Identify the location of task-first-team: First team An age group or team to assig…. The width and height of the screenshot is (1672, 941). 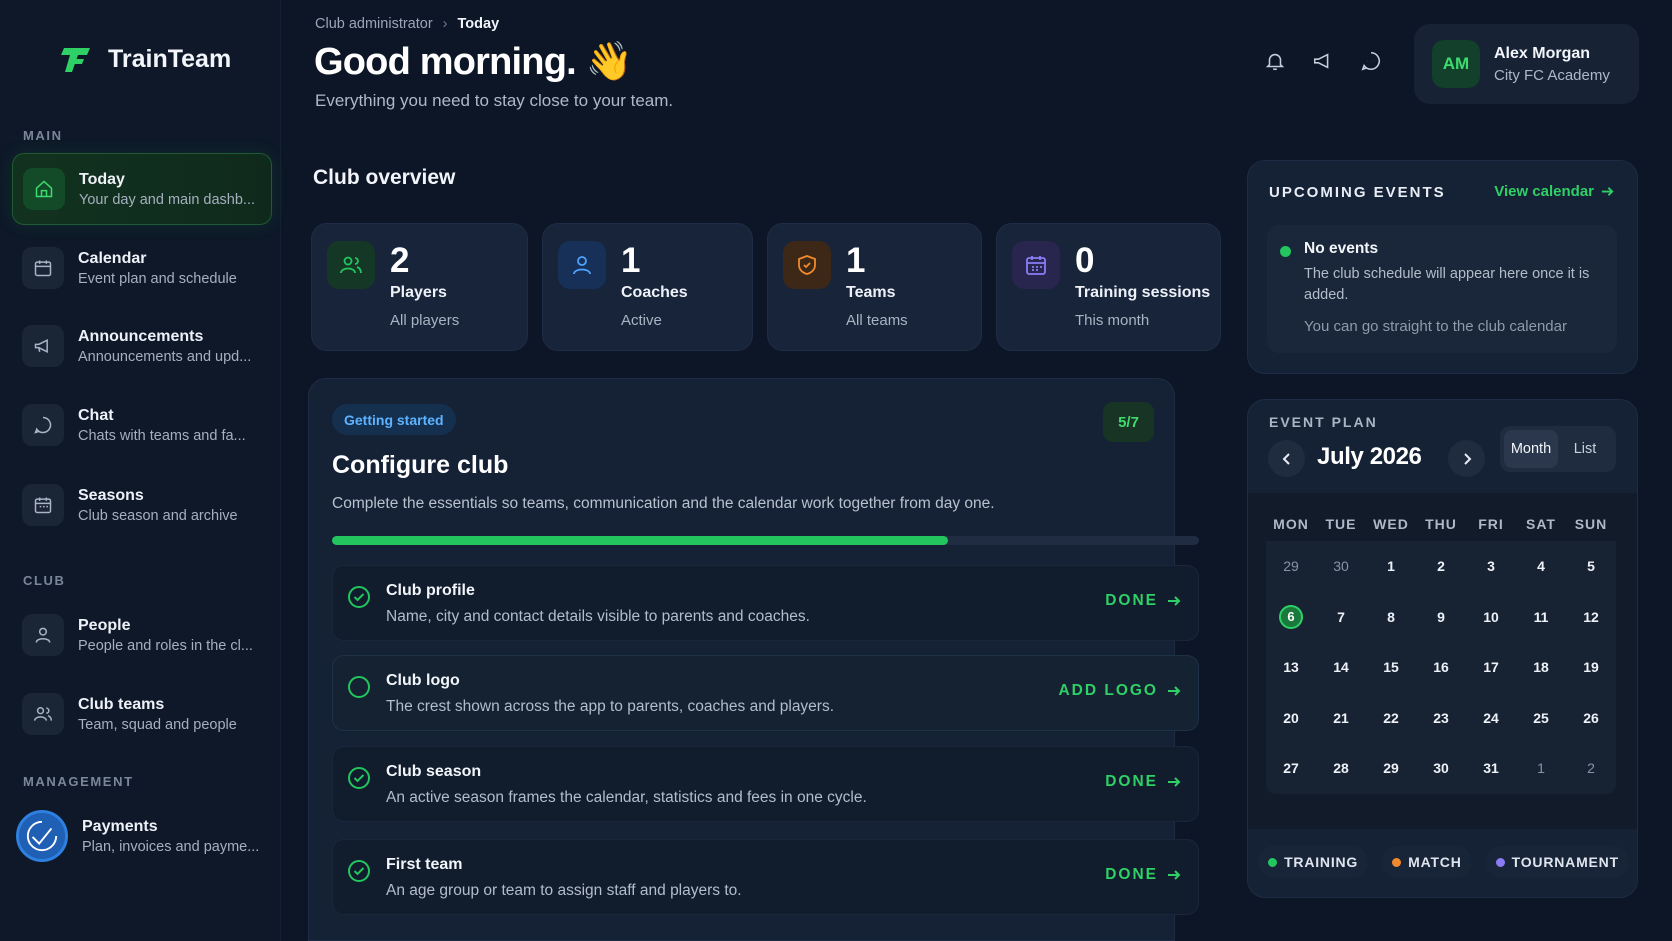
(765, 877).